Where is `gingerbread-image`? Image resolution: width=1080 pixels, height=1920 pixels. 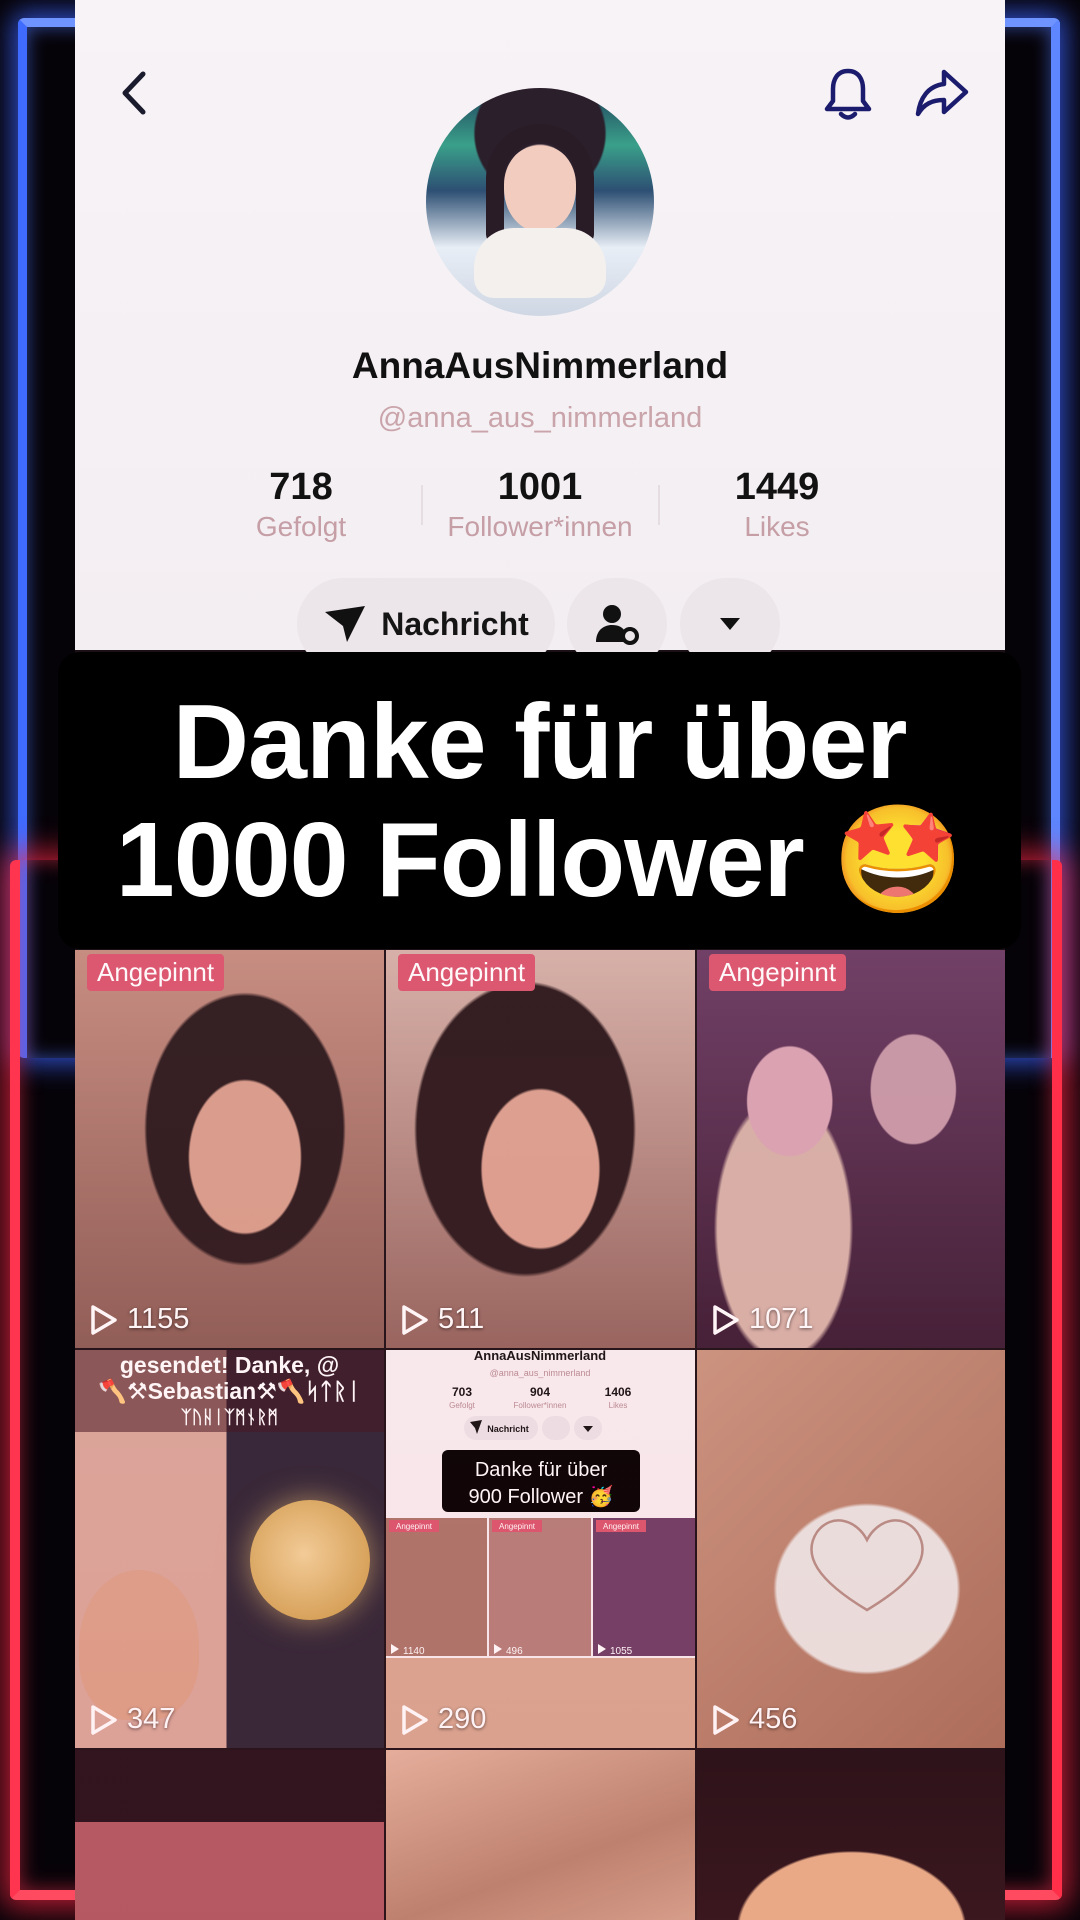
gingerbread-image is located at coordinates (139, 1645).